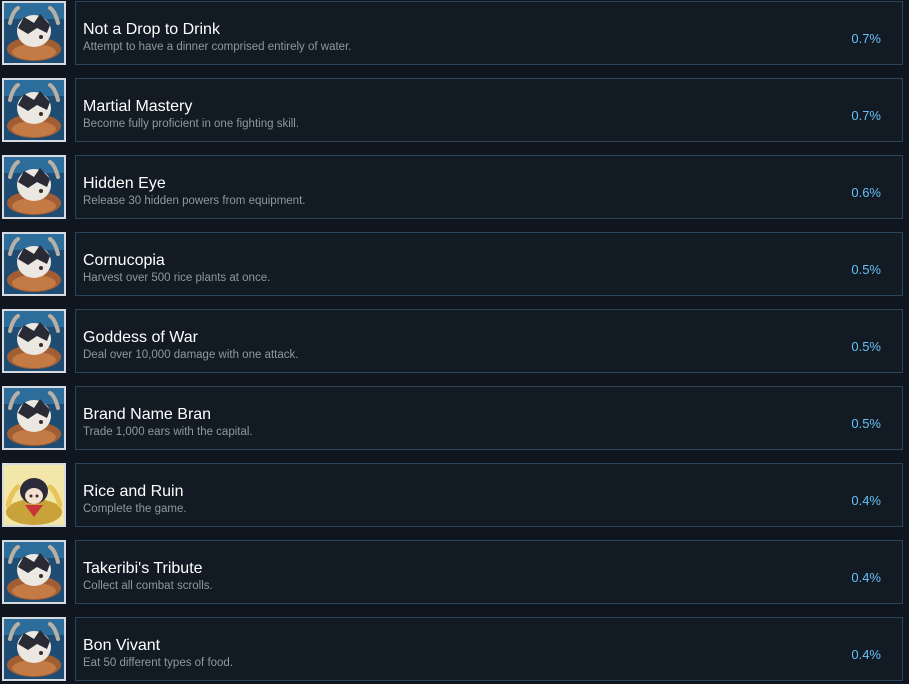  What do you see at coordinates (143, 568) in the screenshot?
I see `achievement-title: Takeribi's Tribute` at bounding box center [143, 568].